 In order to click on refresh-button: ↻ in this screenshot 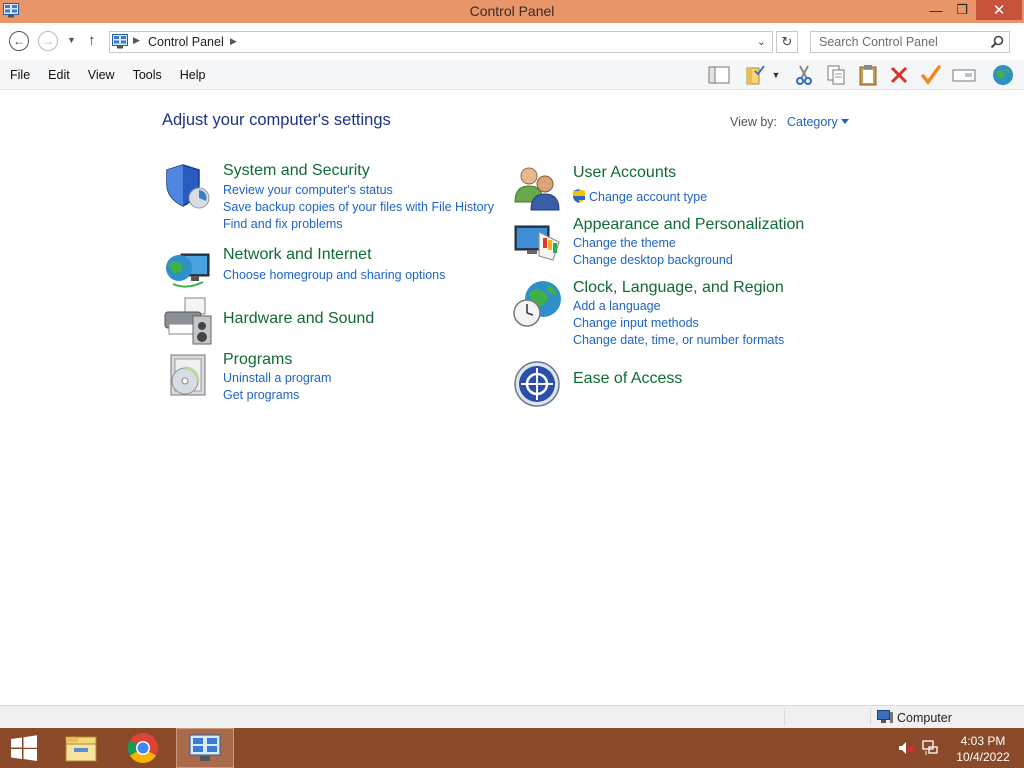, I will do `click(787, 42)`.